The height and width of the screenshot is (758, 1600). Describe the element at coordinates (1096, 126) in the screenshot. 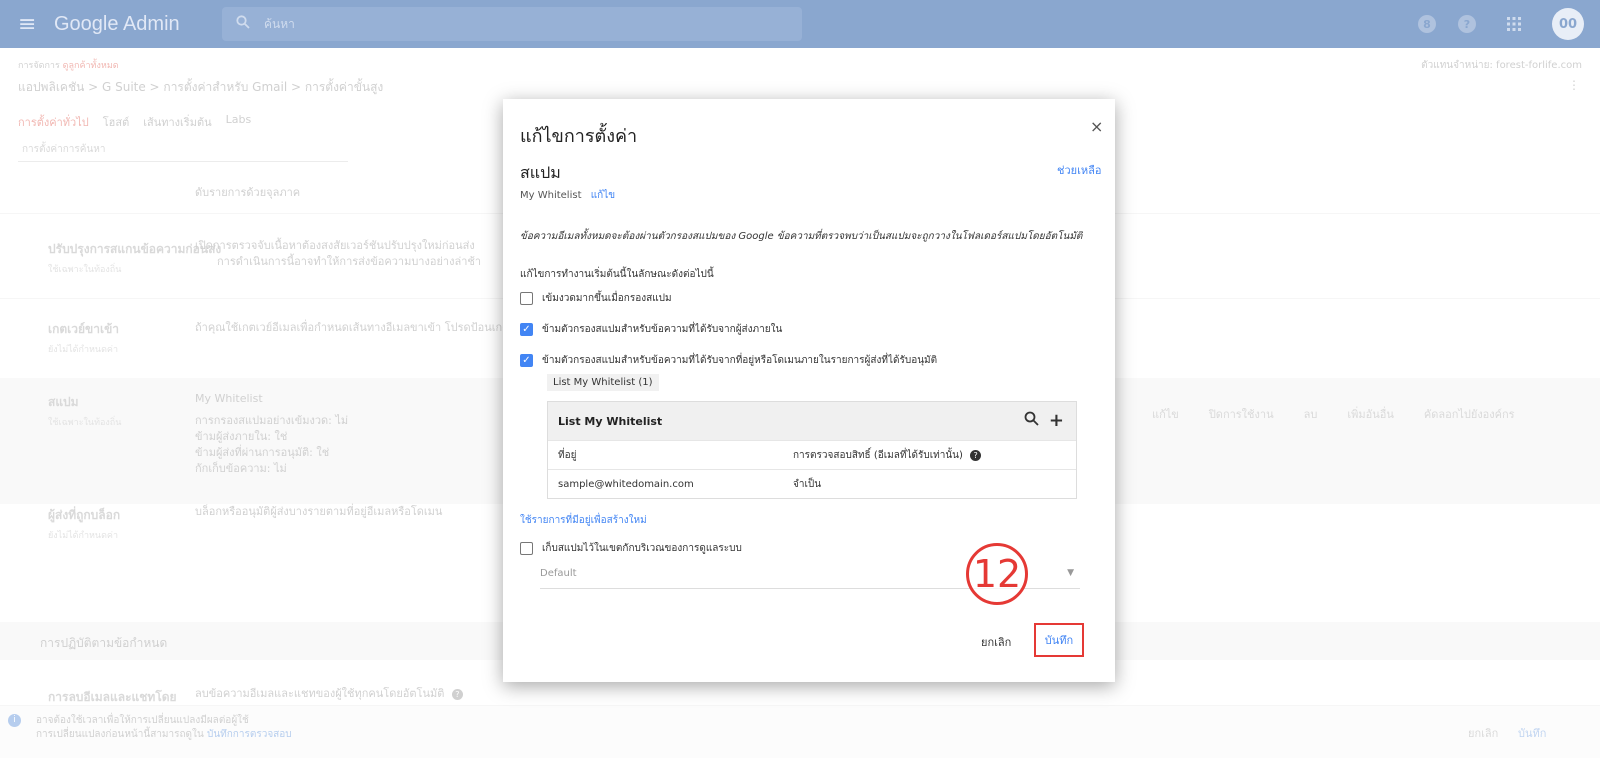

I see `close-icon: ×` at that location.